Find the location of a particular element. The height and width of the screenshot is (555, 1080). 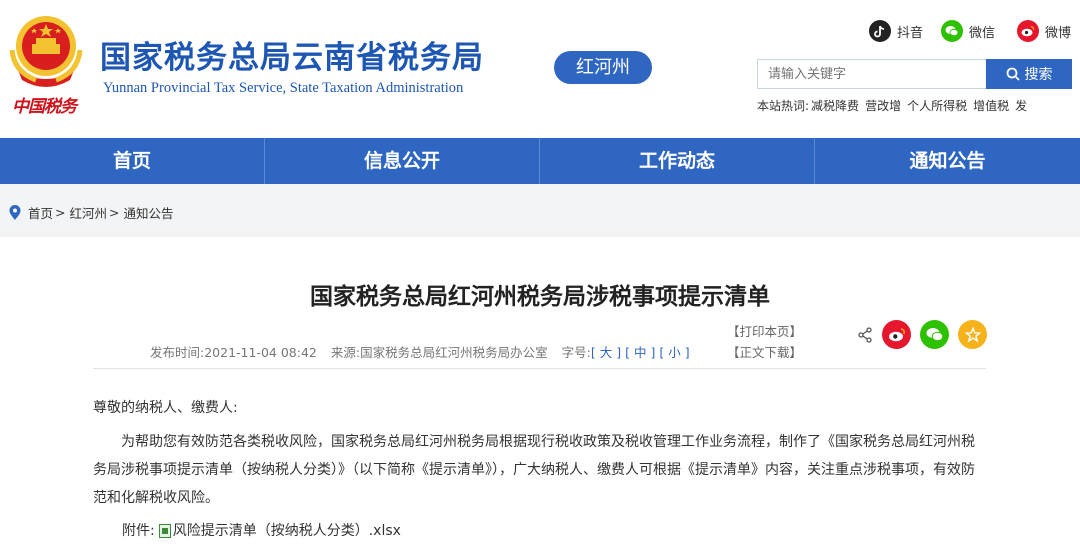

breadcrumb-region: 红河州 is located at coordinates (89, 212).